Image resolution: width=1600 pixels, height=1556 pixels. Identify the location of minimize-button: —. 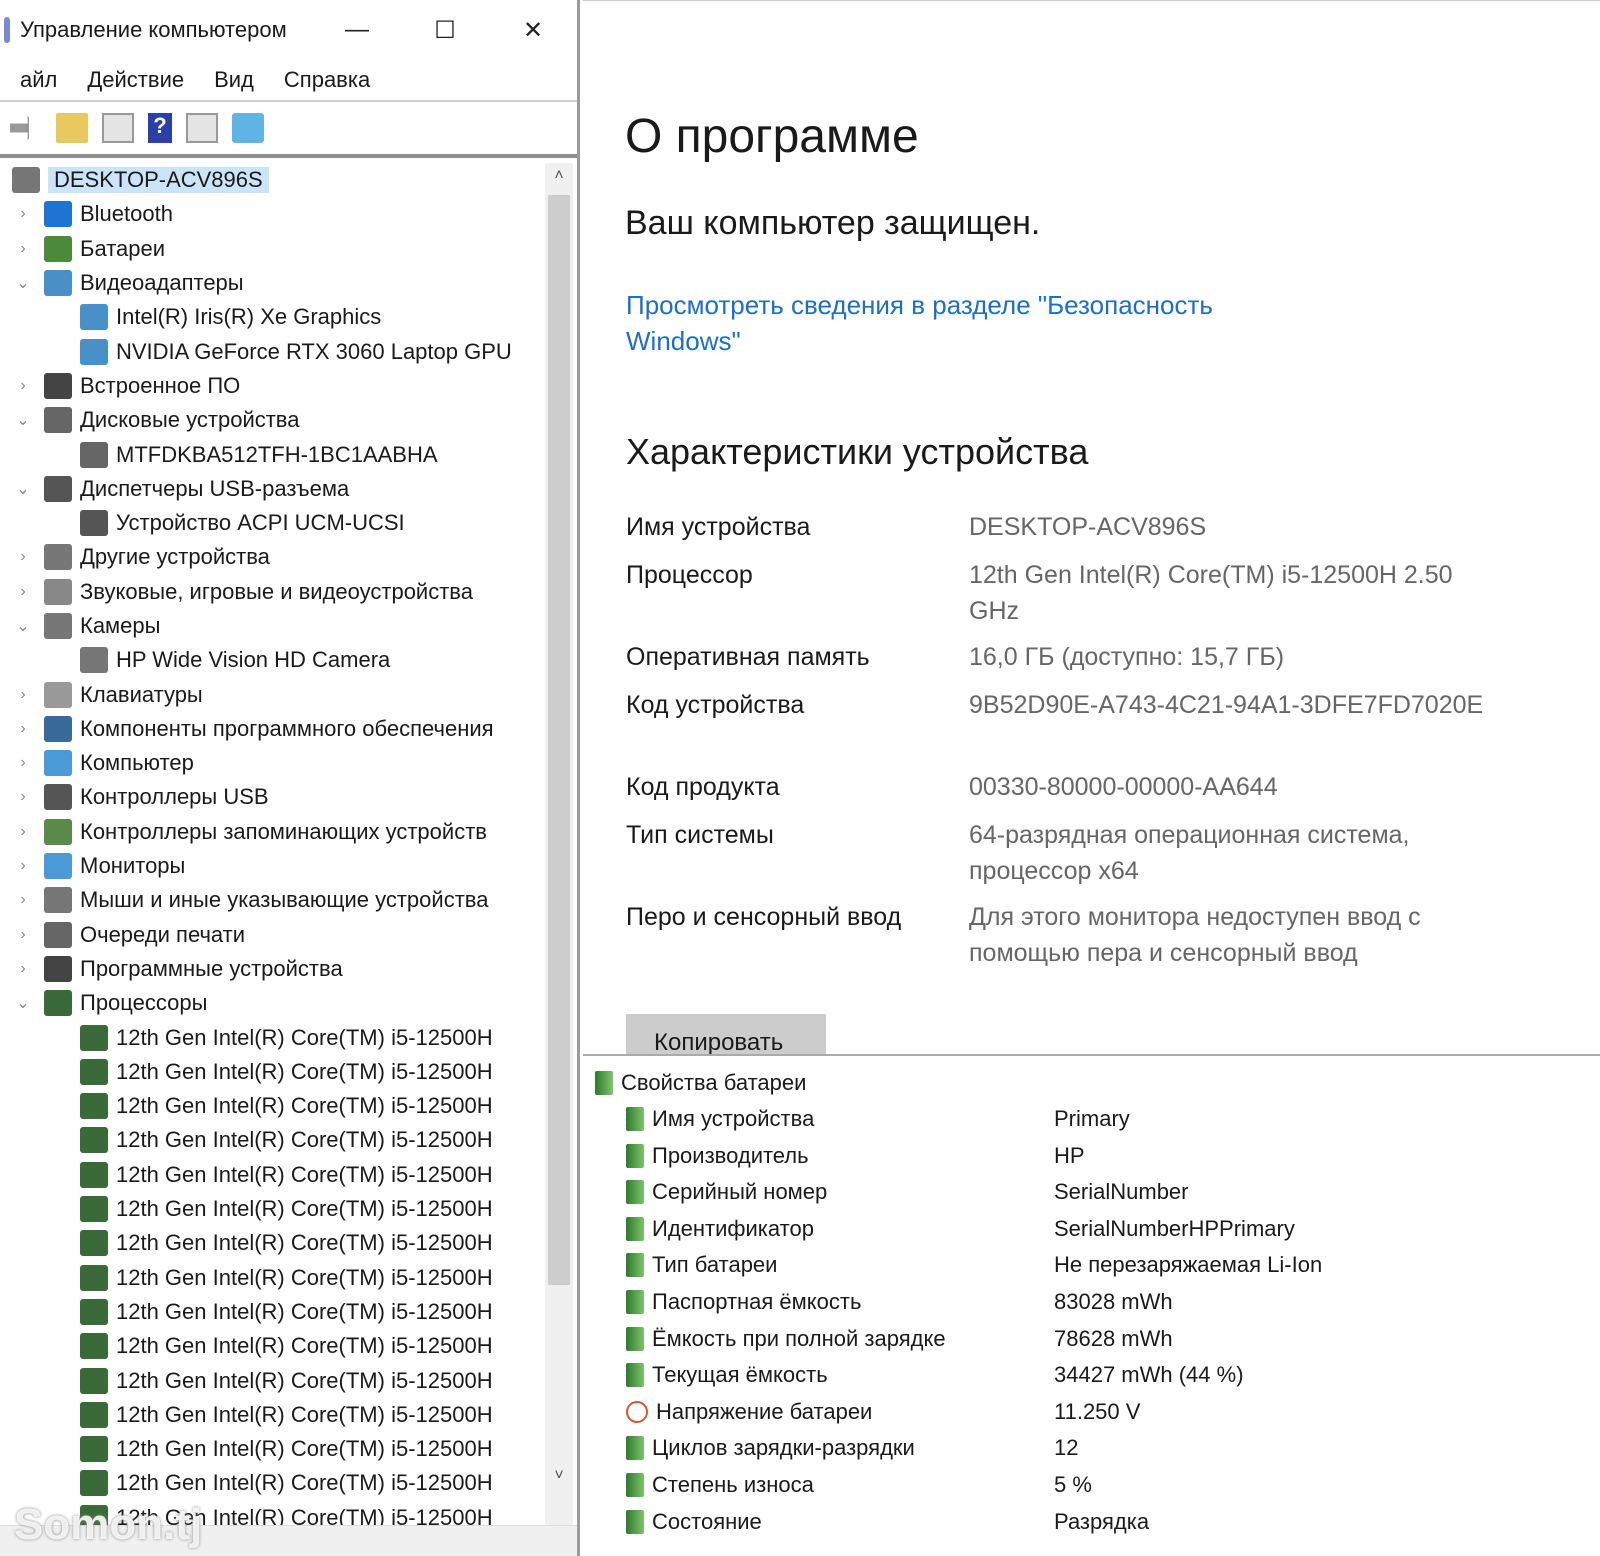
(357, 30).